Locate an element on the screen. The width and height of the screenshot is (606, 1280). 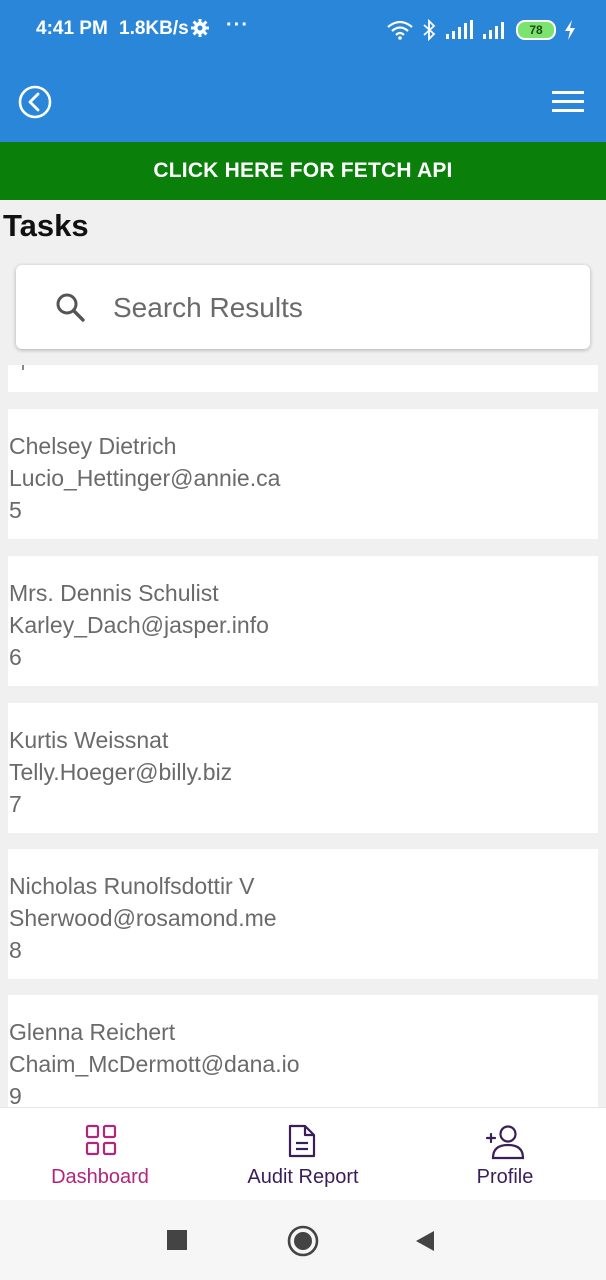
nav-label-dashboard: Dashboard is located at coordinates (100, 1177).